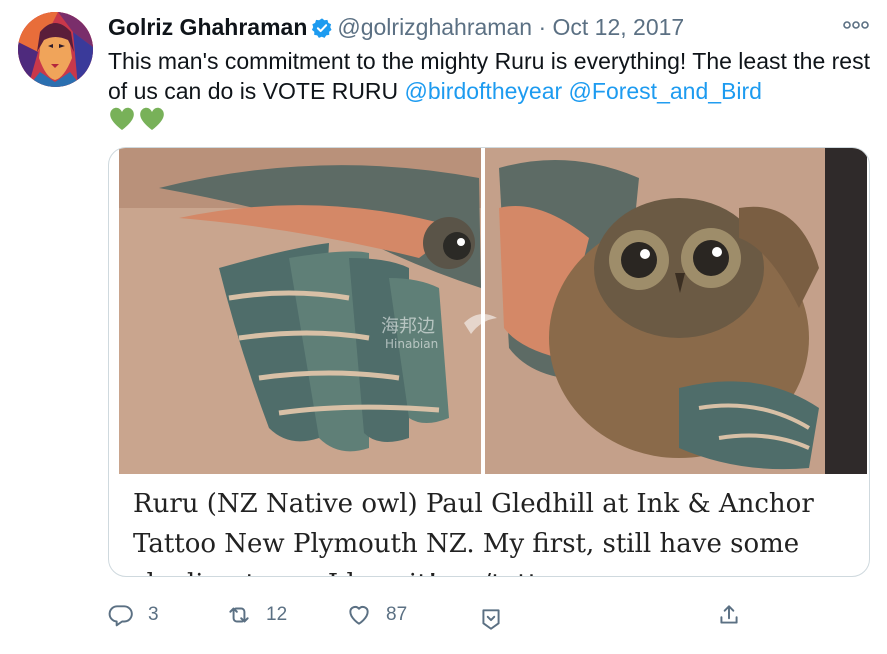  I want to click on avatar, so click(55, 49).